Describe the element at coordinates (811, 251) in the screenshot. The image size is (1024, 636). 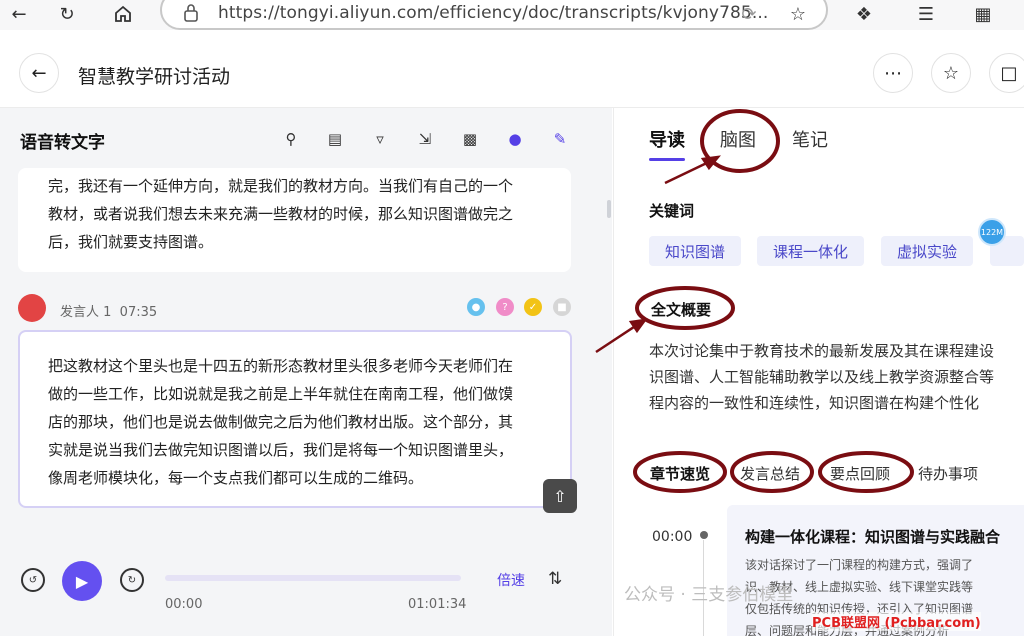
I see `keyword-chip: 课程一体化` at that location.